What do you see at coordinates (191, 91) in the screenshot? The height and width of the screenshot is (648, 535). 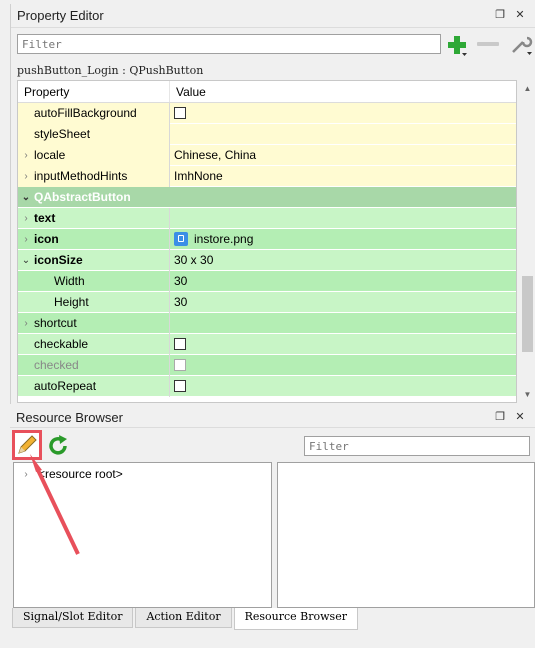 I see `value-column-header: Value` at bounding box center [191, 91].